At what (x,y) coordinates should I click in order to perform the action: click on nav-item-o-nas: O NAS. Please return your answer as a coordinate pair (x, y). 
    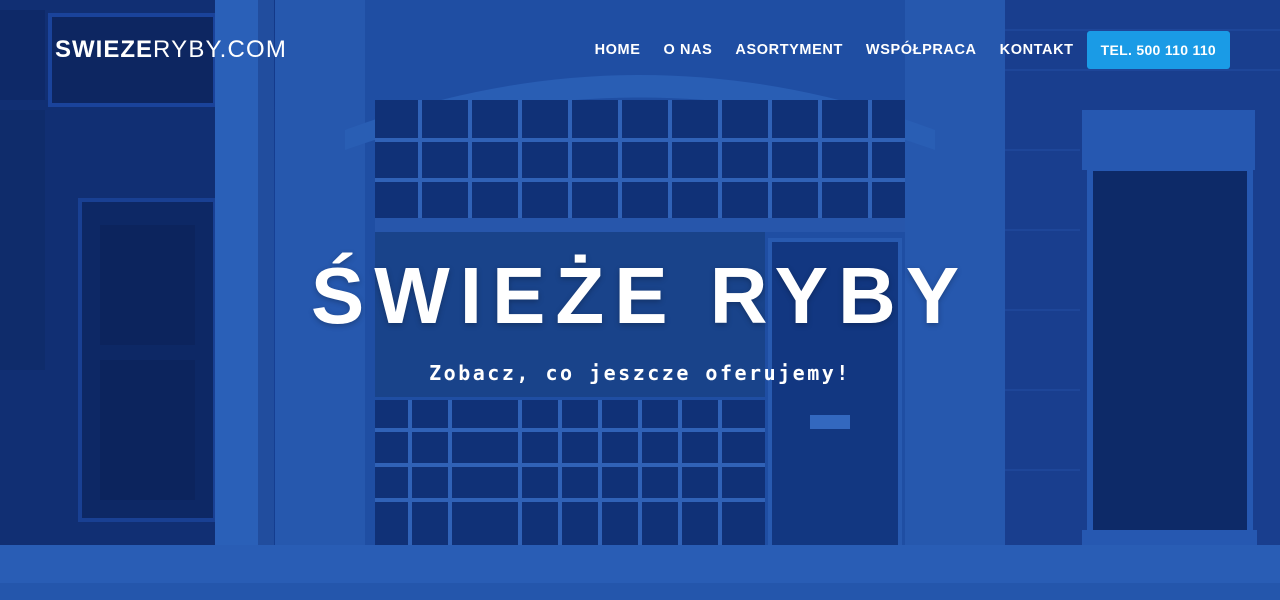
    Looking at the image, I should click on (687, 50).